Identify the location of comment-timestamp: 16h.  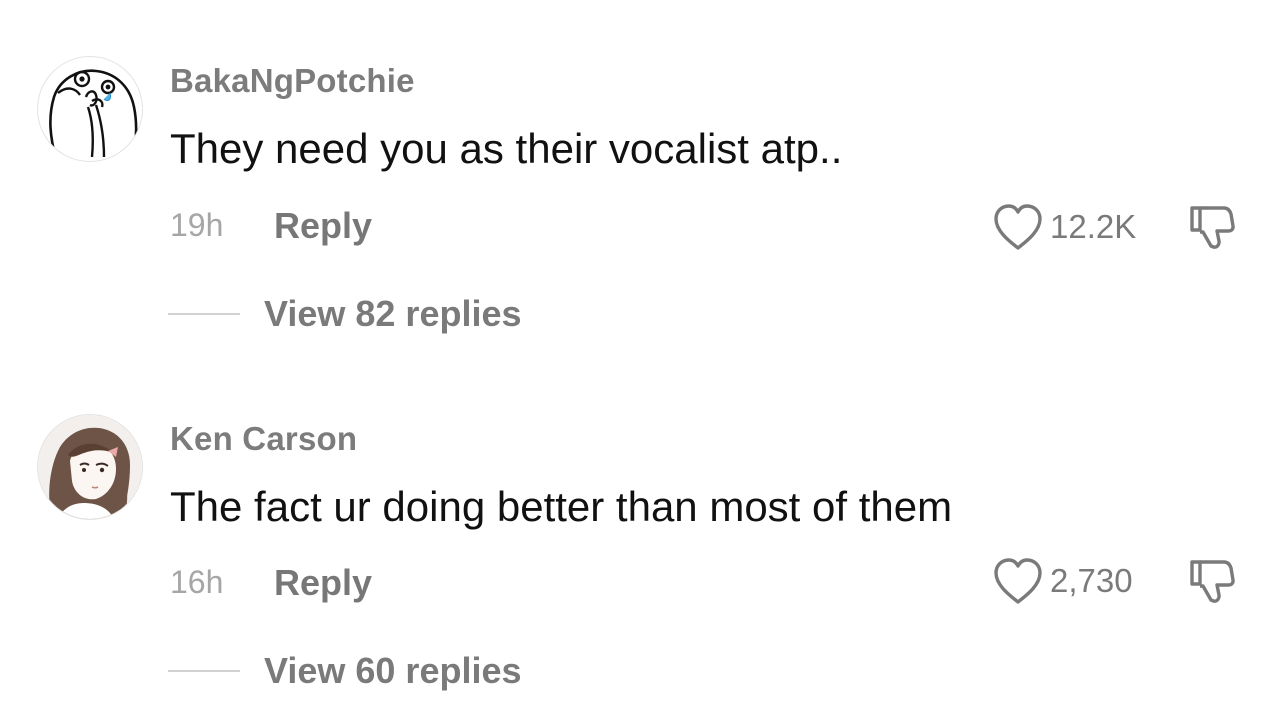
(197, 582).